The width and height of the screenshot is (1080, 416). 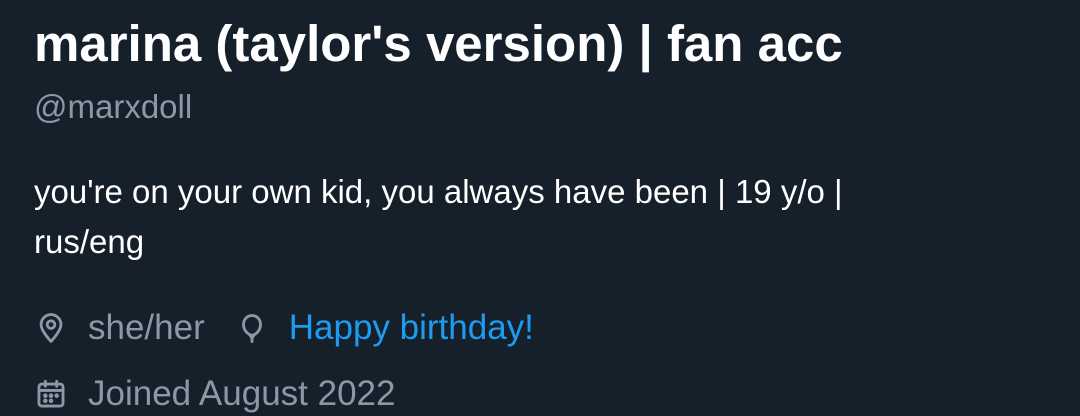 What do you see at coordinates (438, 43) in the screenshot?
I see `display-name: marina (taylor's version) | fan acc` at bounding box center [438, 43].